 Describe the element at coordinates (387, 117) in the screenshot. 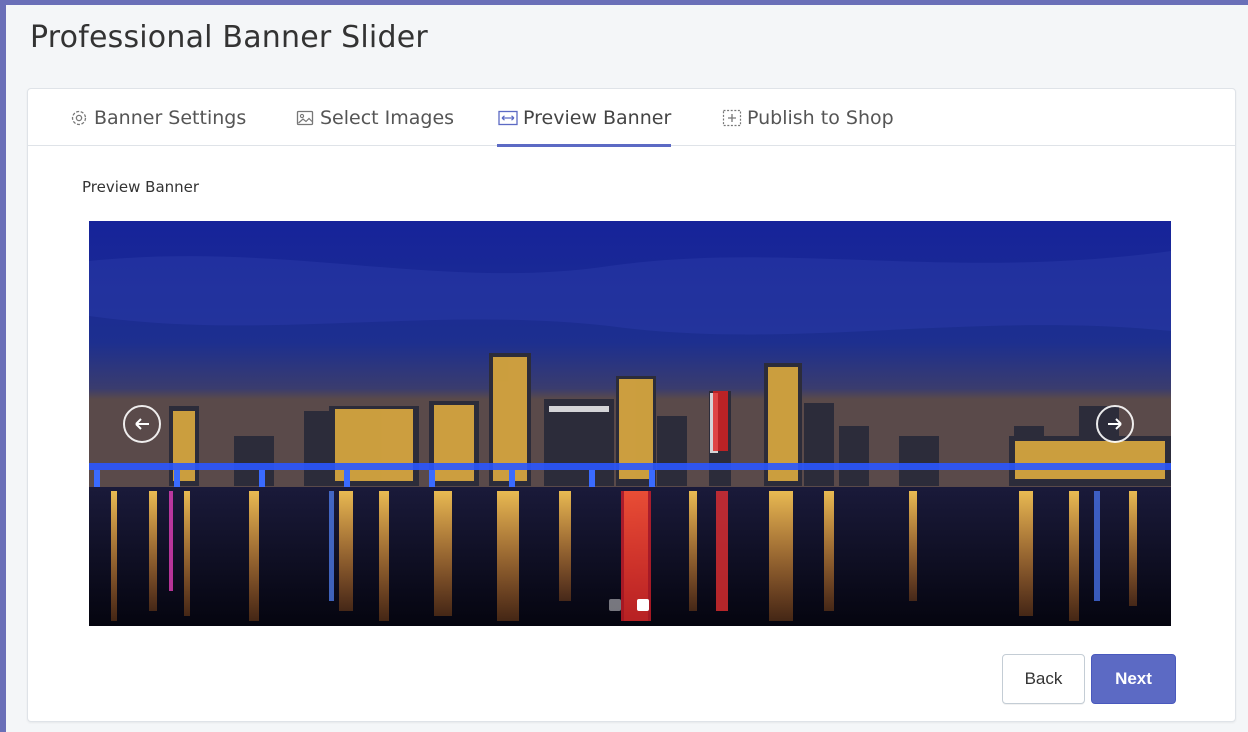

I see `tab-label: Select Images` at that location.